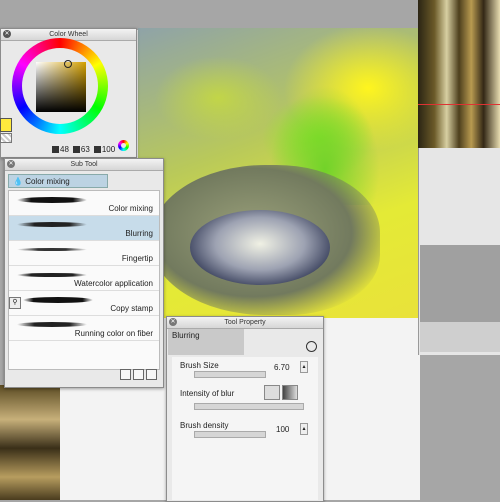 The image size is (500, 502). I want to click on brush-size-value: 6.70, so click(282, 367).